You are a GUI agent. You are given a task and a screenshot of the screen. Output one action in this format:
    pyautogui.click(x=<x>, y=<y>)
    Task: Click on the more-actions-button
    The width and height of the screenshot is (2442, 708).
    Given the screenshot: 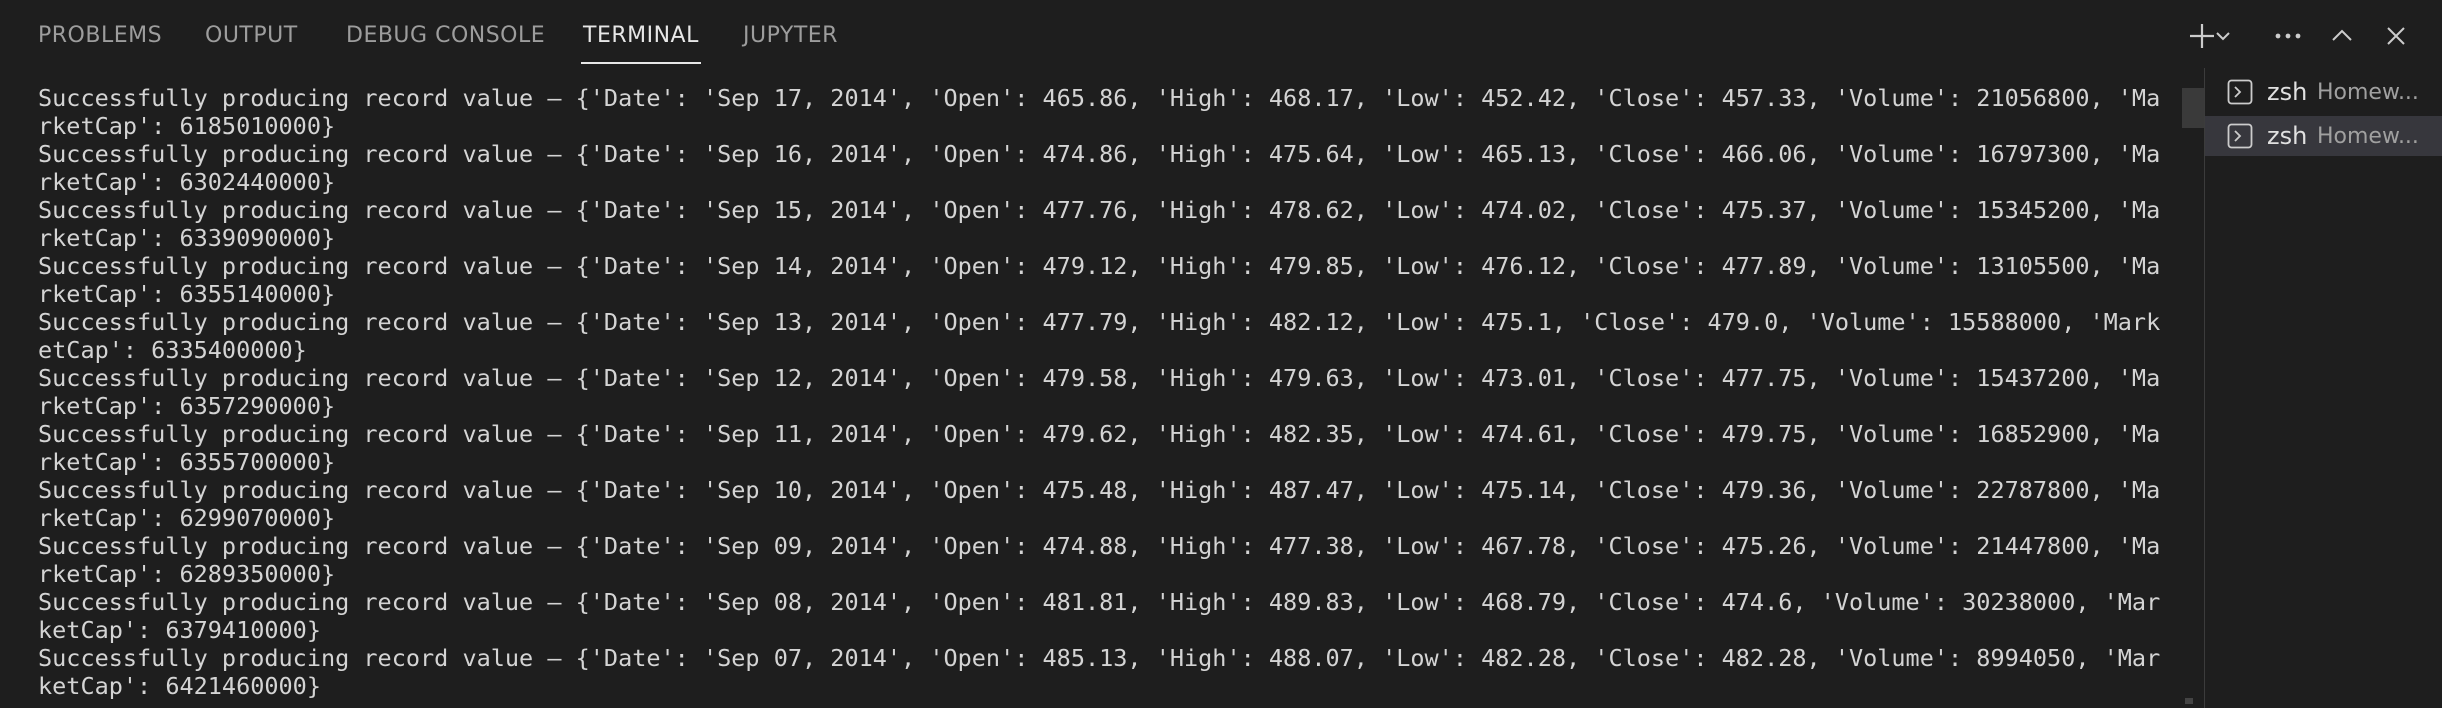 What is the action you would take?
    pyautogui.click(x=2288, y=36)
    